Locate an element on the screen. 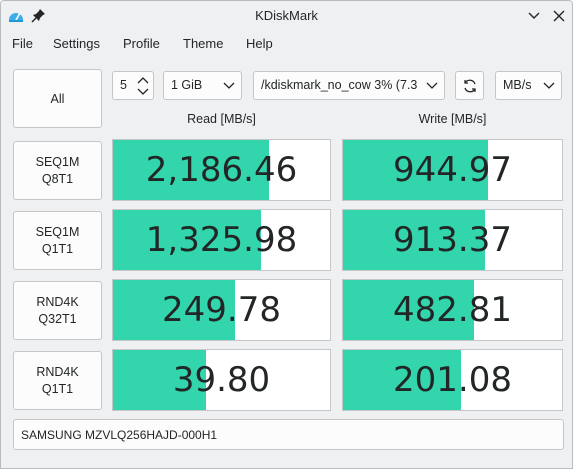 The width and height of the screenshot is (573, 469). read-header: Read [MB/s] is located at coordinates (221, 119).